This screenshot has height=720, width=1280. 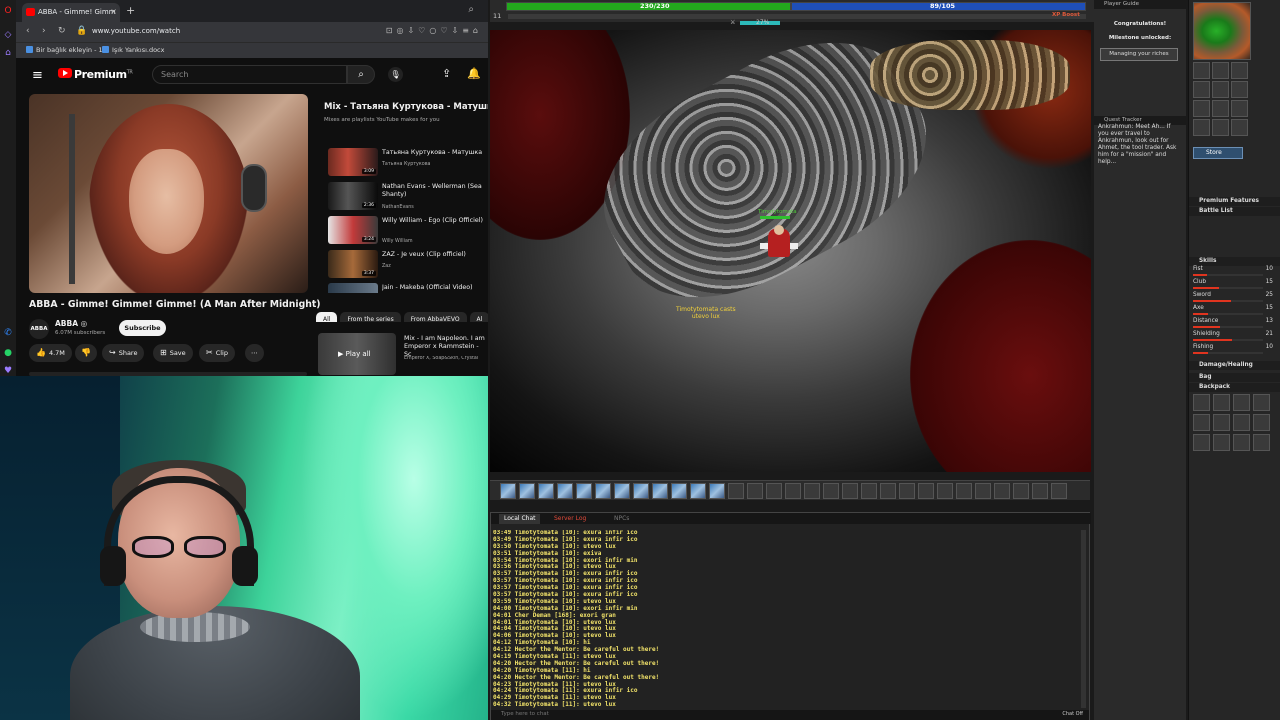 I want to click on store-button: Store, so click(x=1218, y=153).